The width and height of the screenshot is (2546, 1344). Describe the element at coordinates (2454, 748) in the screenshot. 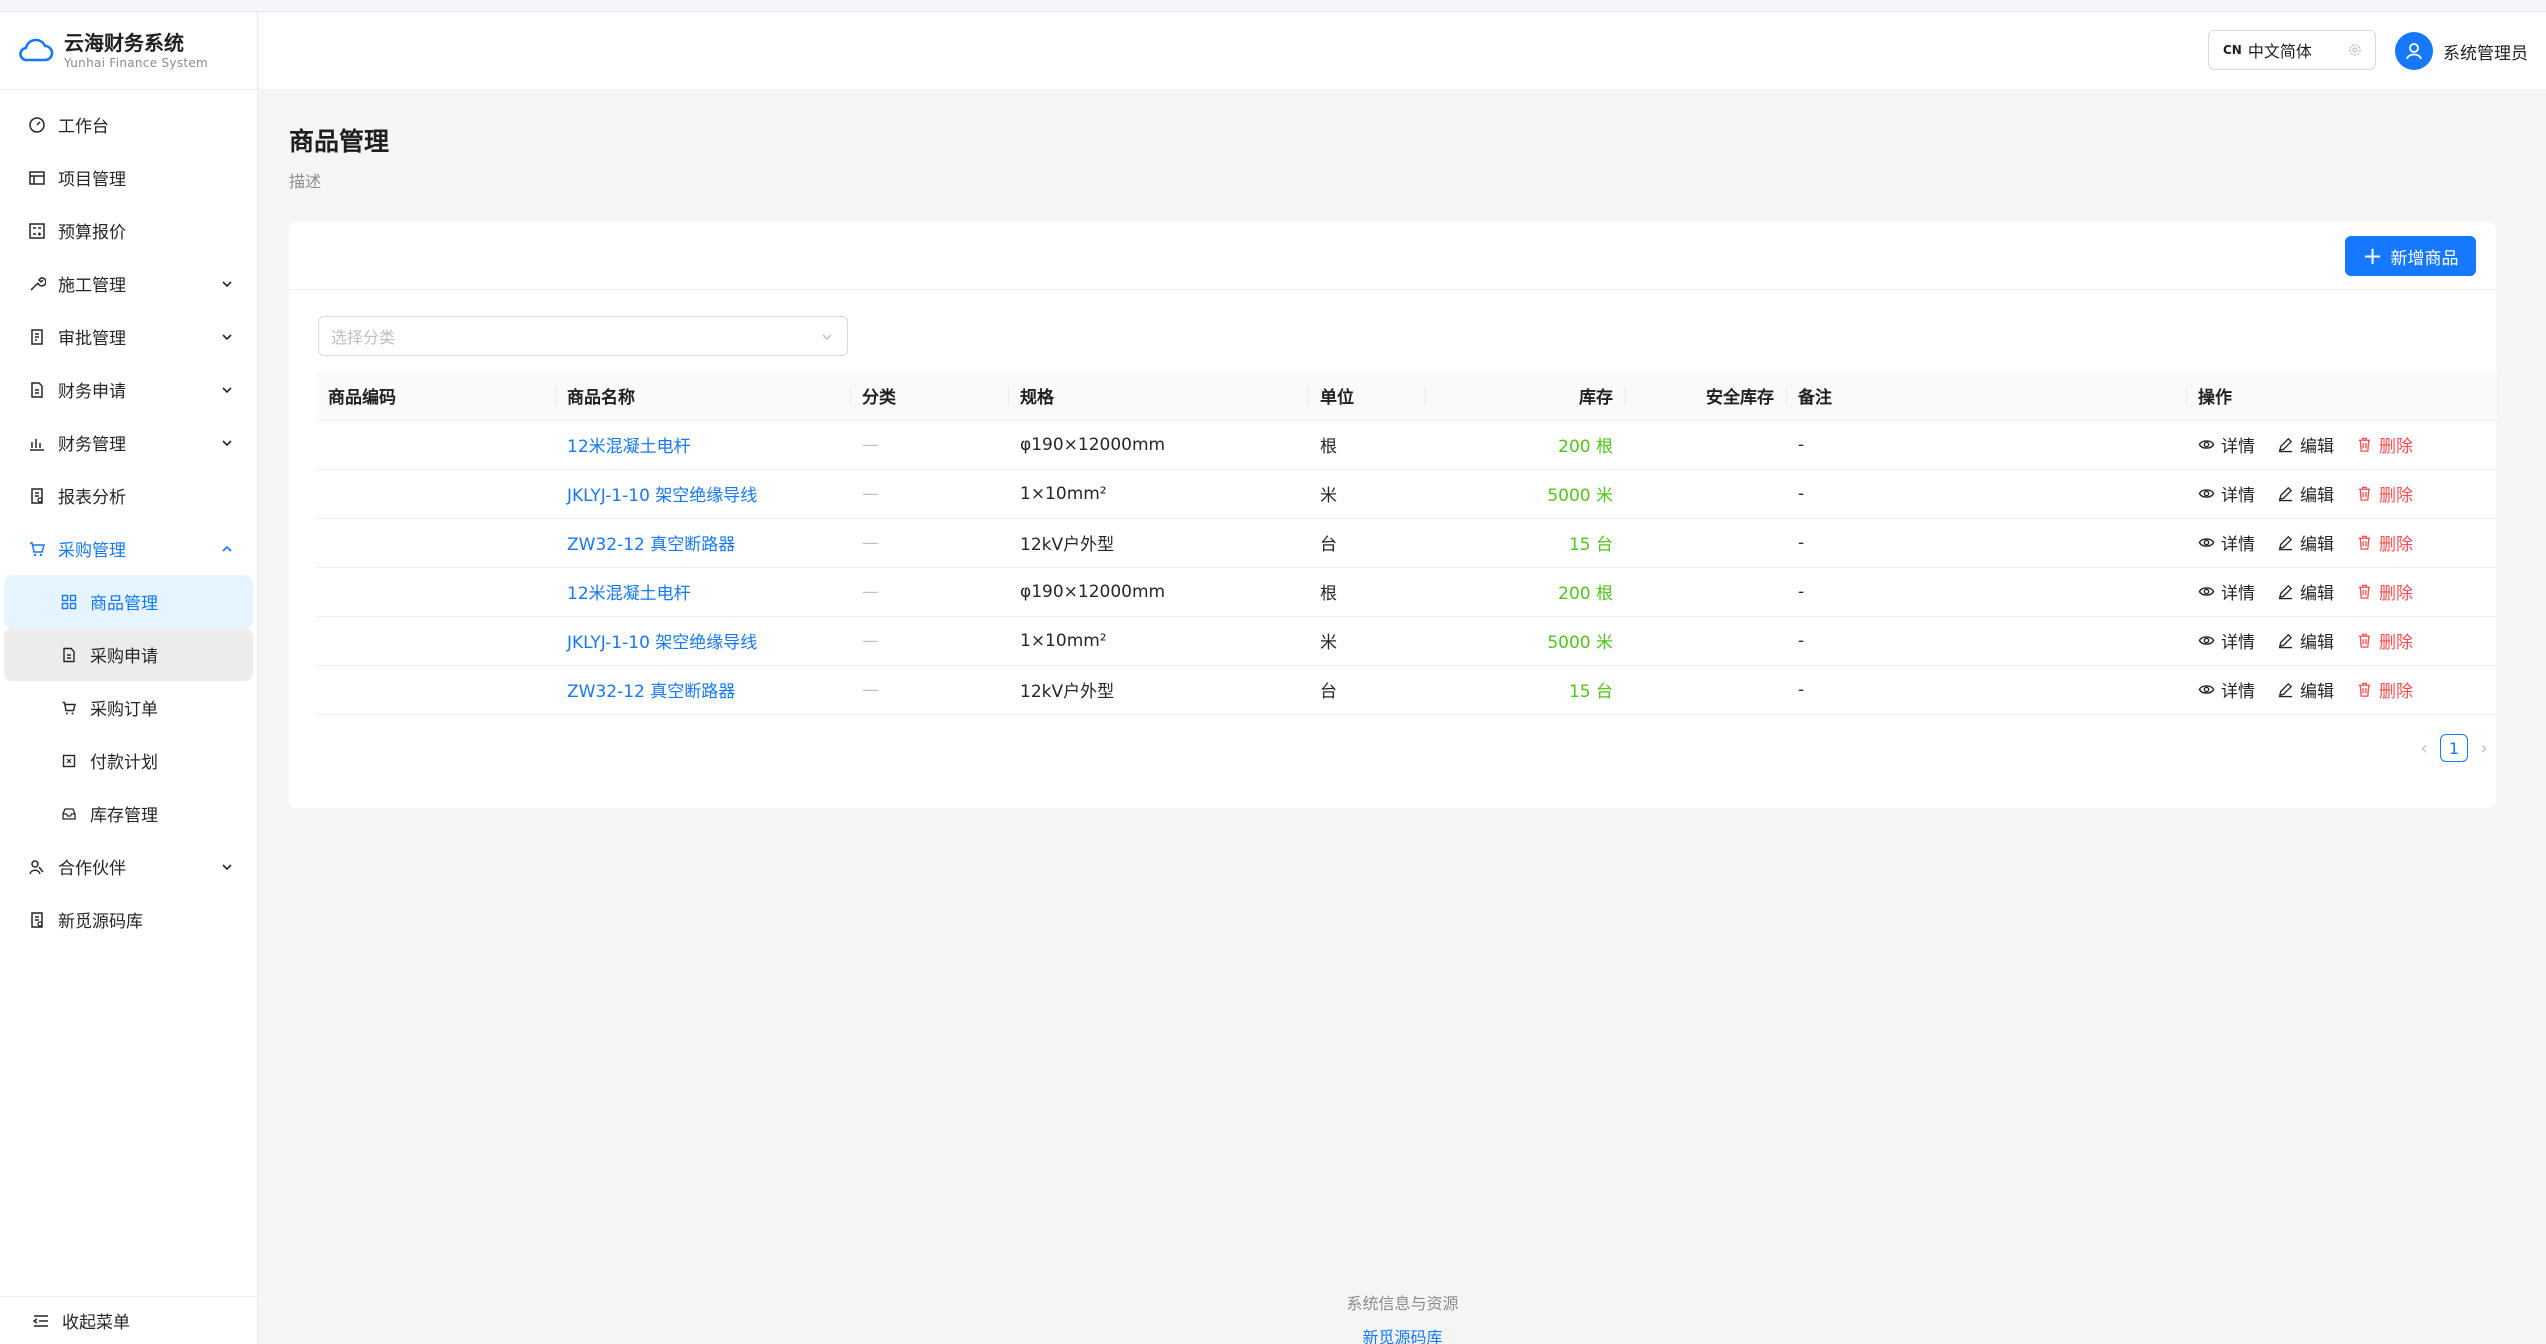

I see `page-number: 1` at that location.